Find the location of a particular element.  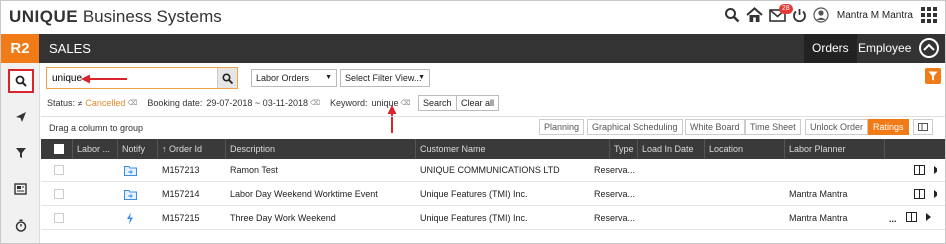

order-id-cell: M157213 is located at coordinates (181, 170).